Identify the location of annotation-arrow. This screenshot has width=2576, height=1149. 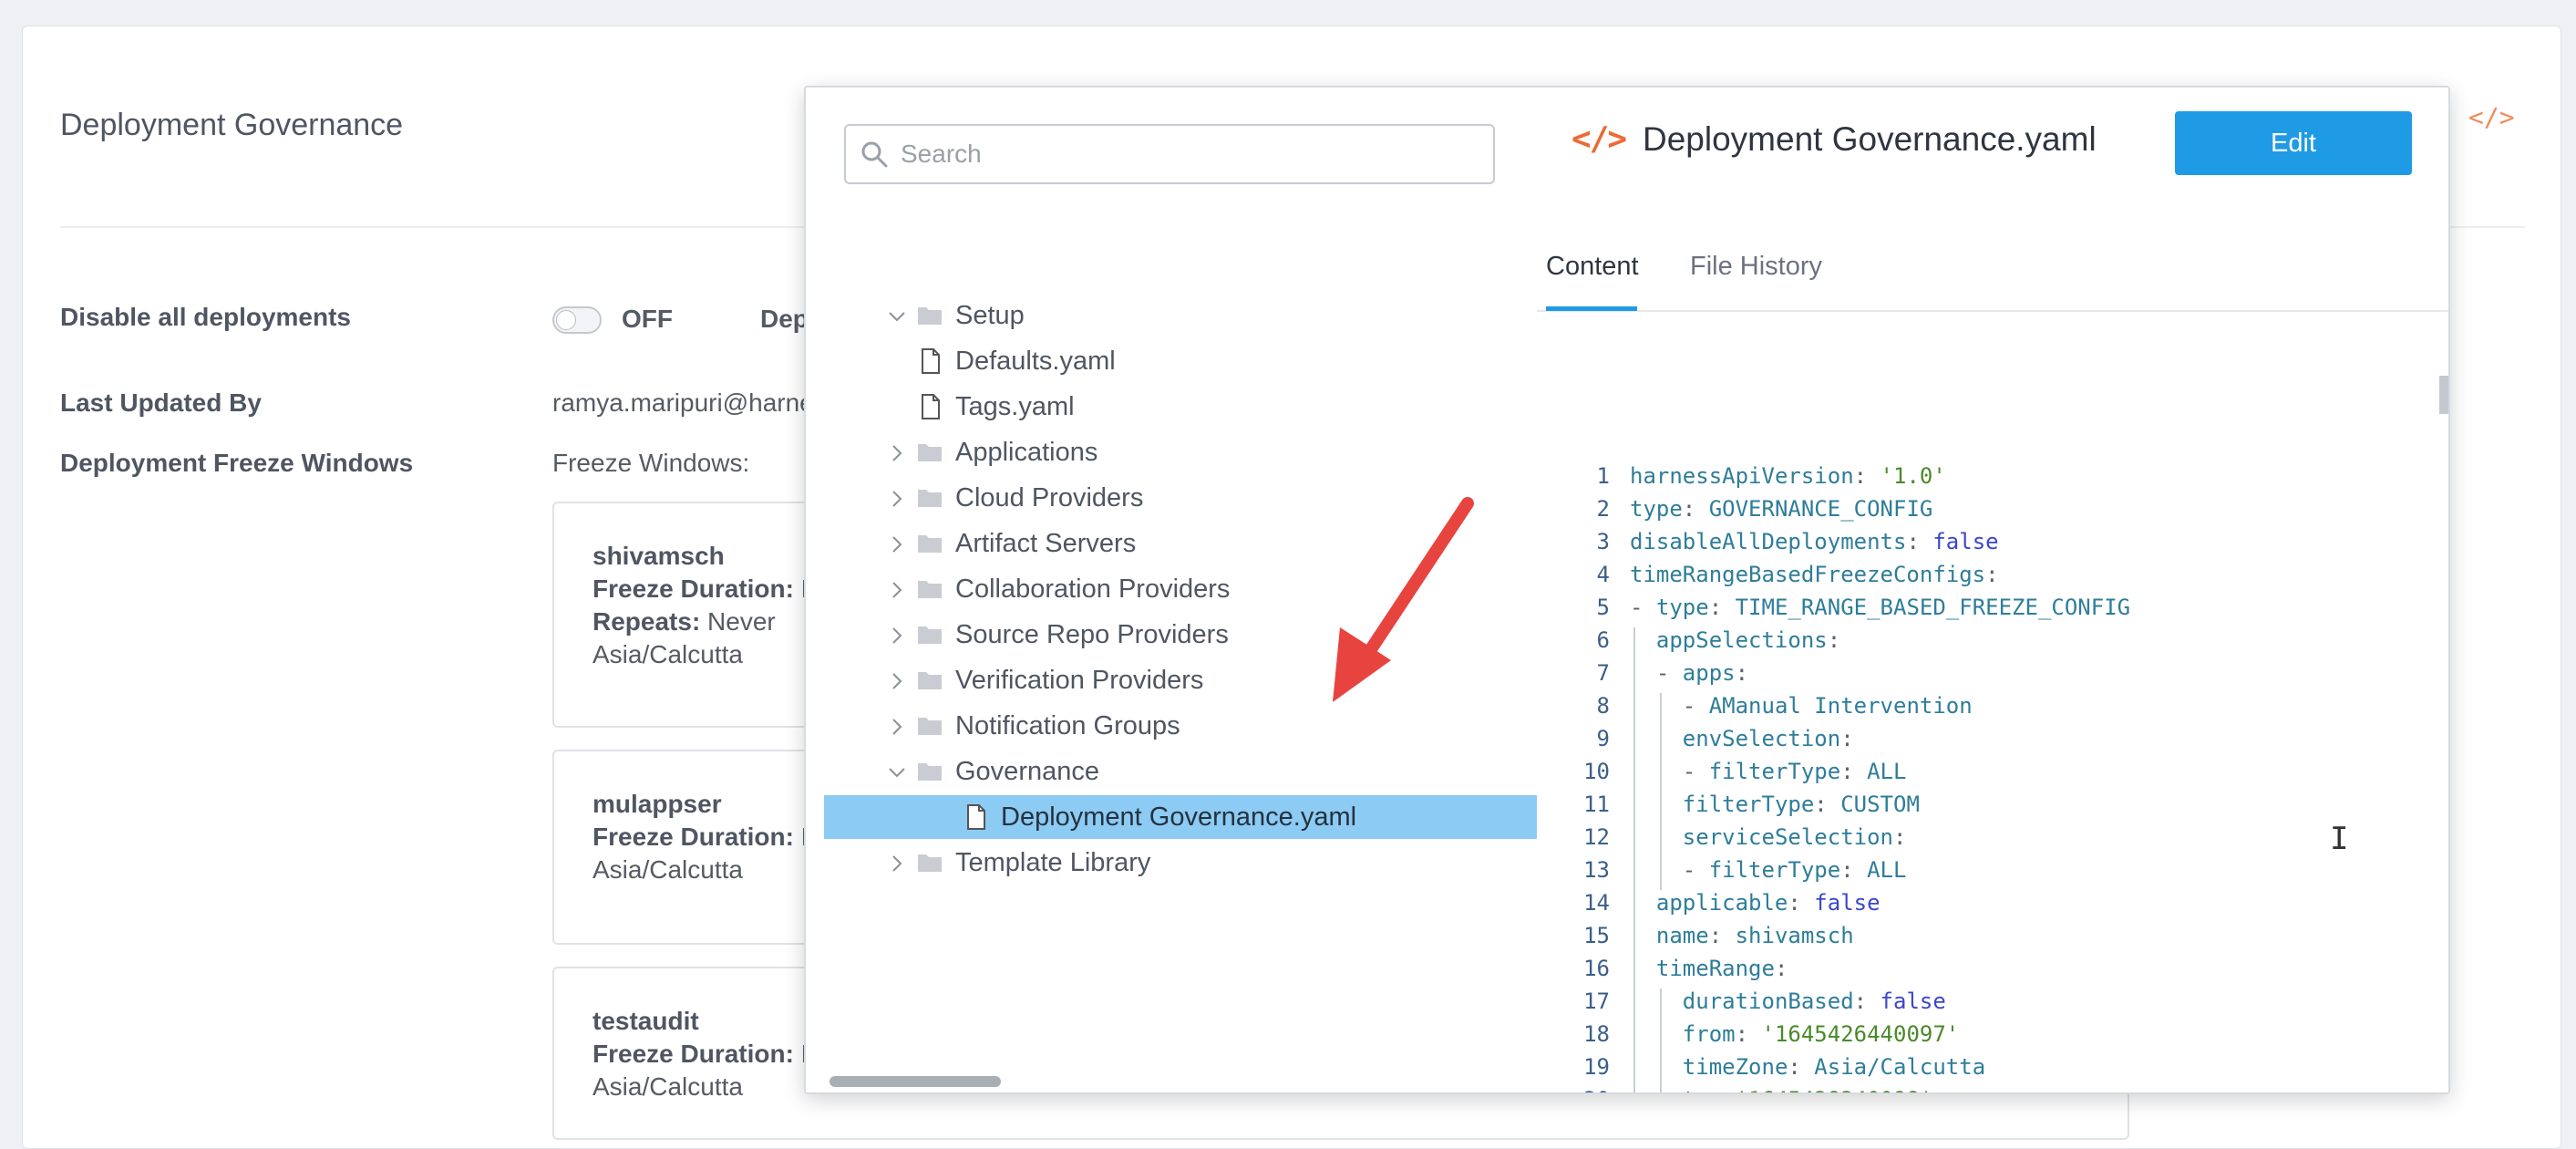
(1403, 599).